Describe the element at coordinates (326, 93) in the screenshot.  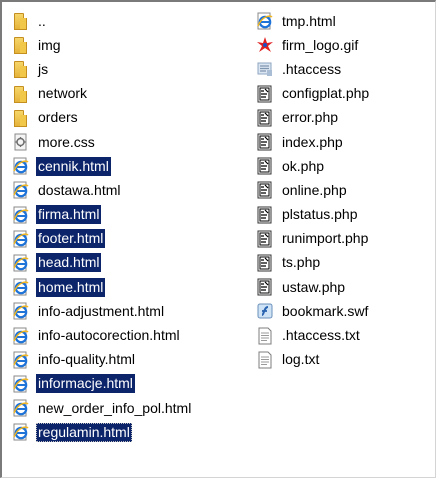
I see `file-name-label: configplat.php` at that location.